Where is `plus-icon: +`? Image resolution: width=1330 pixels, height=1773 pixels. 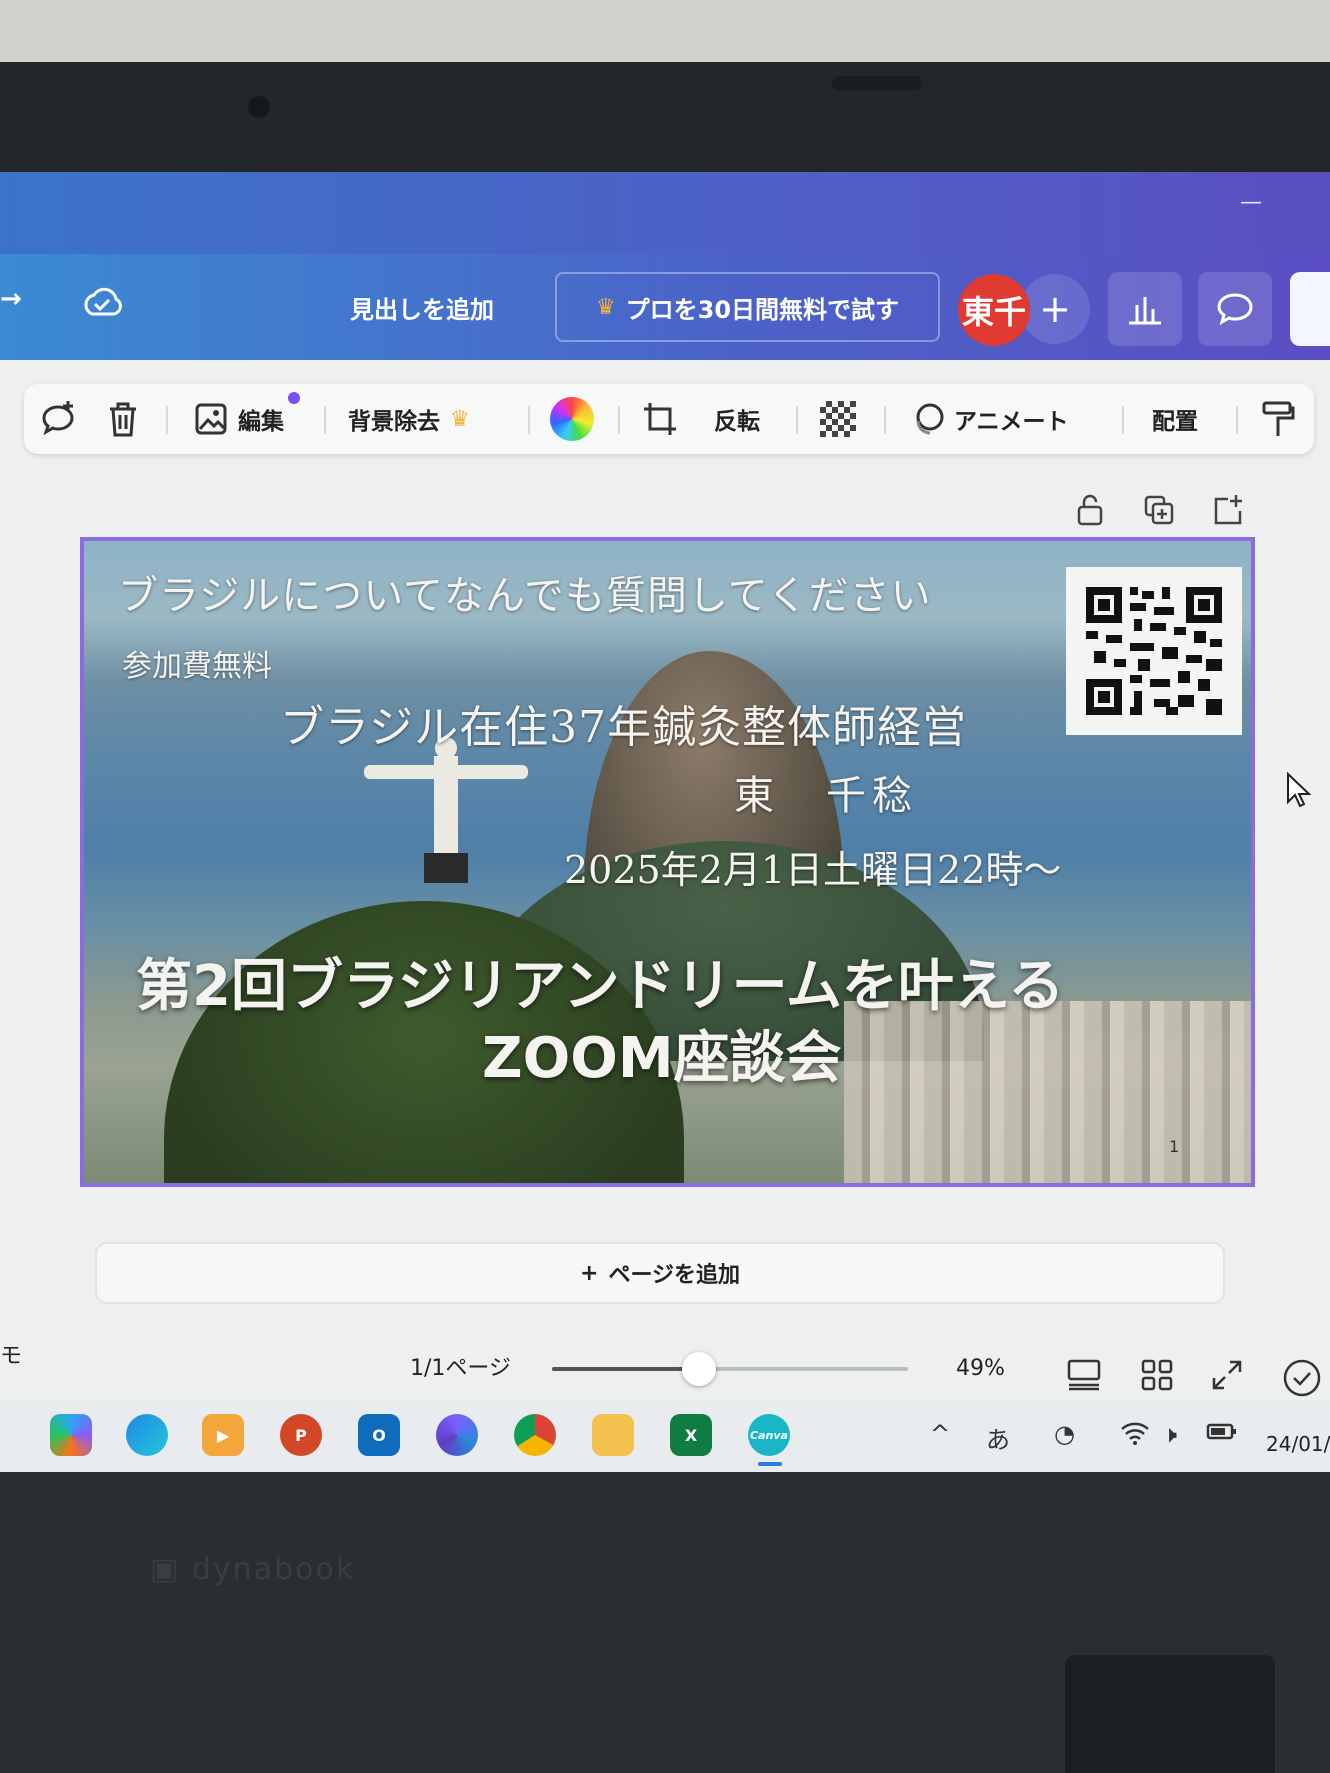
plus-icon: + is located at coordinates (589, 1273).